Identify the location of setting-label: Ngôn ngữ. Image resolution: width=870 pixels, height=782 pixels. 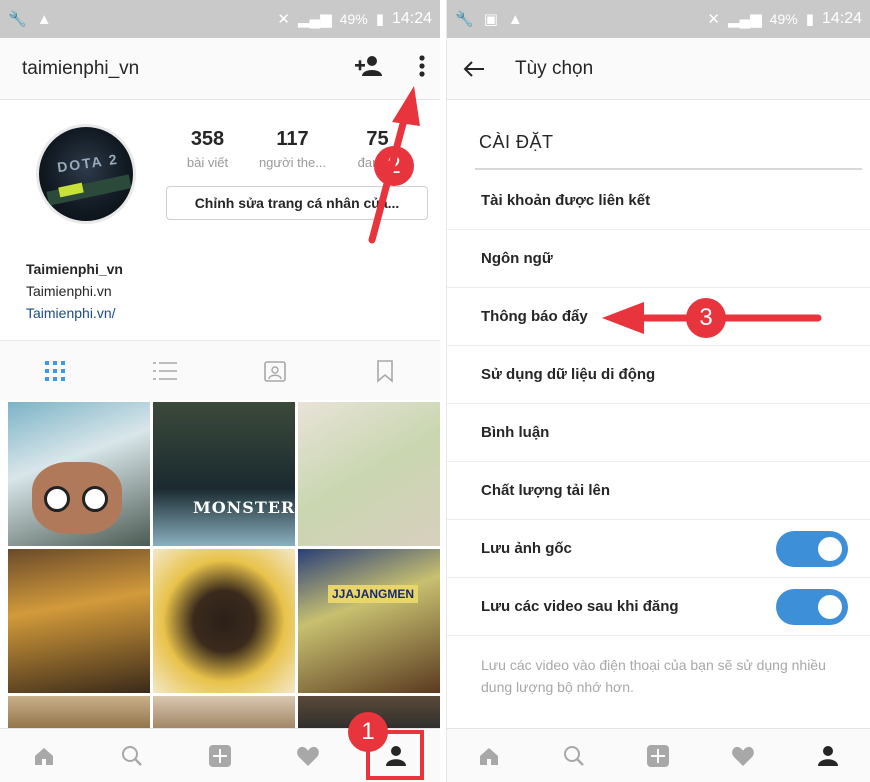
(517, 258).